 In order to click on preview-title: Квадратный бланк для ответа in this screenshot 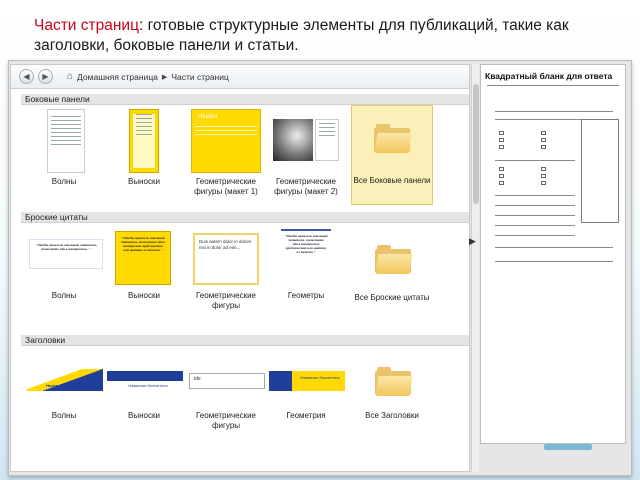, I will do `click(549, 76)`.